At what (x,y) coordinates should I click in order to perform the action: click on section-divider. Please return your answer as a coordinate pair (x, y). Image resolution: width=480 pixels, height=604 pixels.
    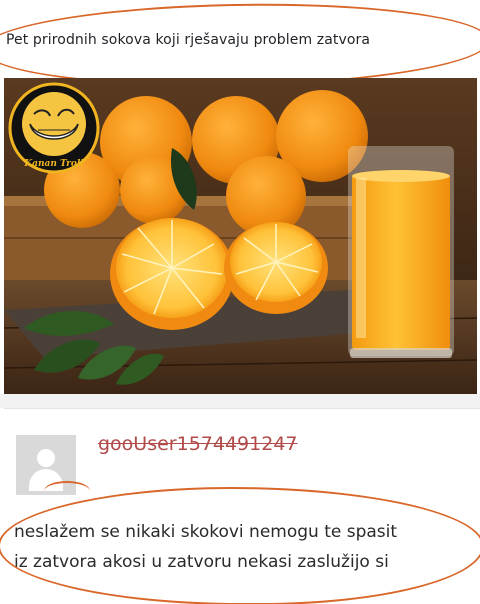
    Looking at the image, I should click on (240, 401).